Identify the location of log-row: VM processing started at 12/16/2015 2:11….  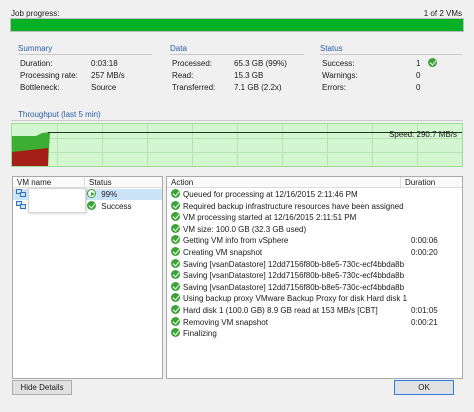
(263, 217).